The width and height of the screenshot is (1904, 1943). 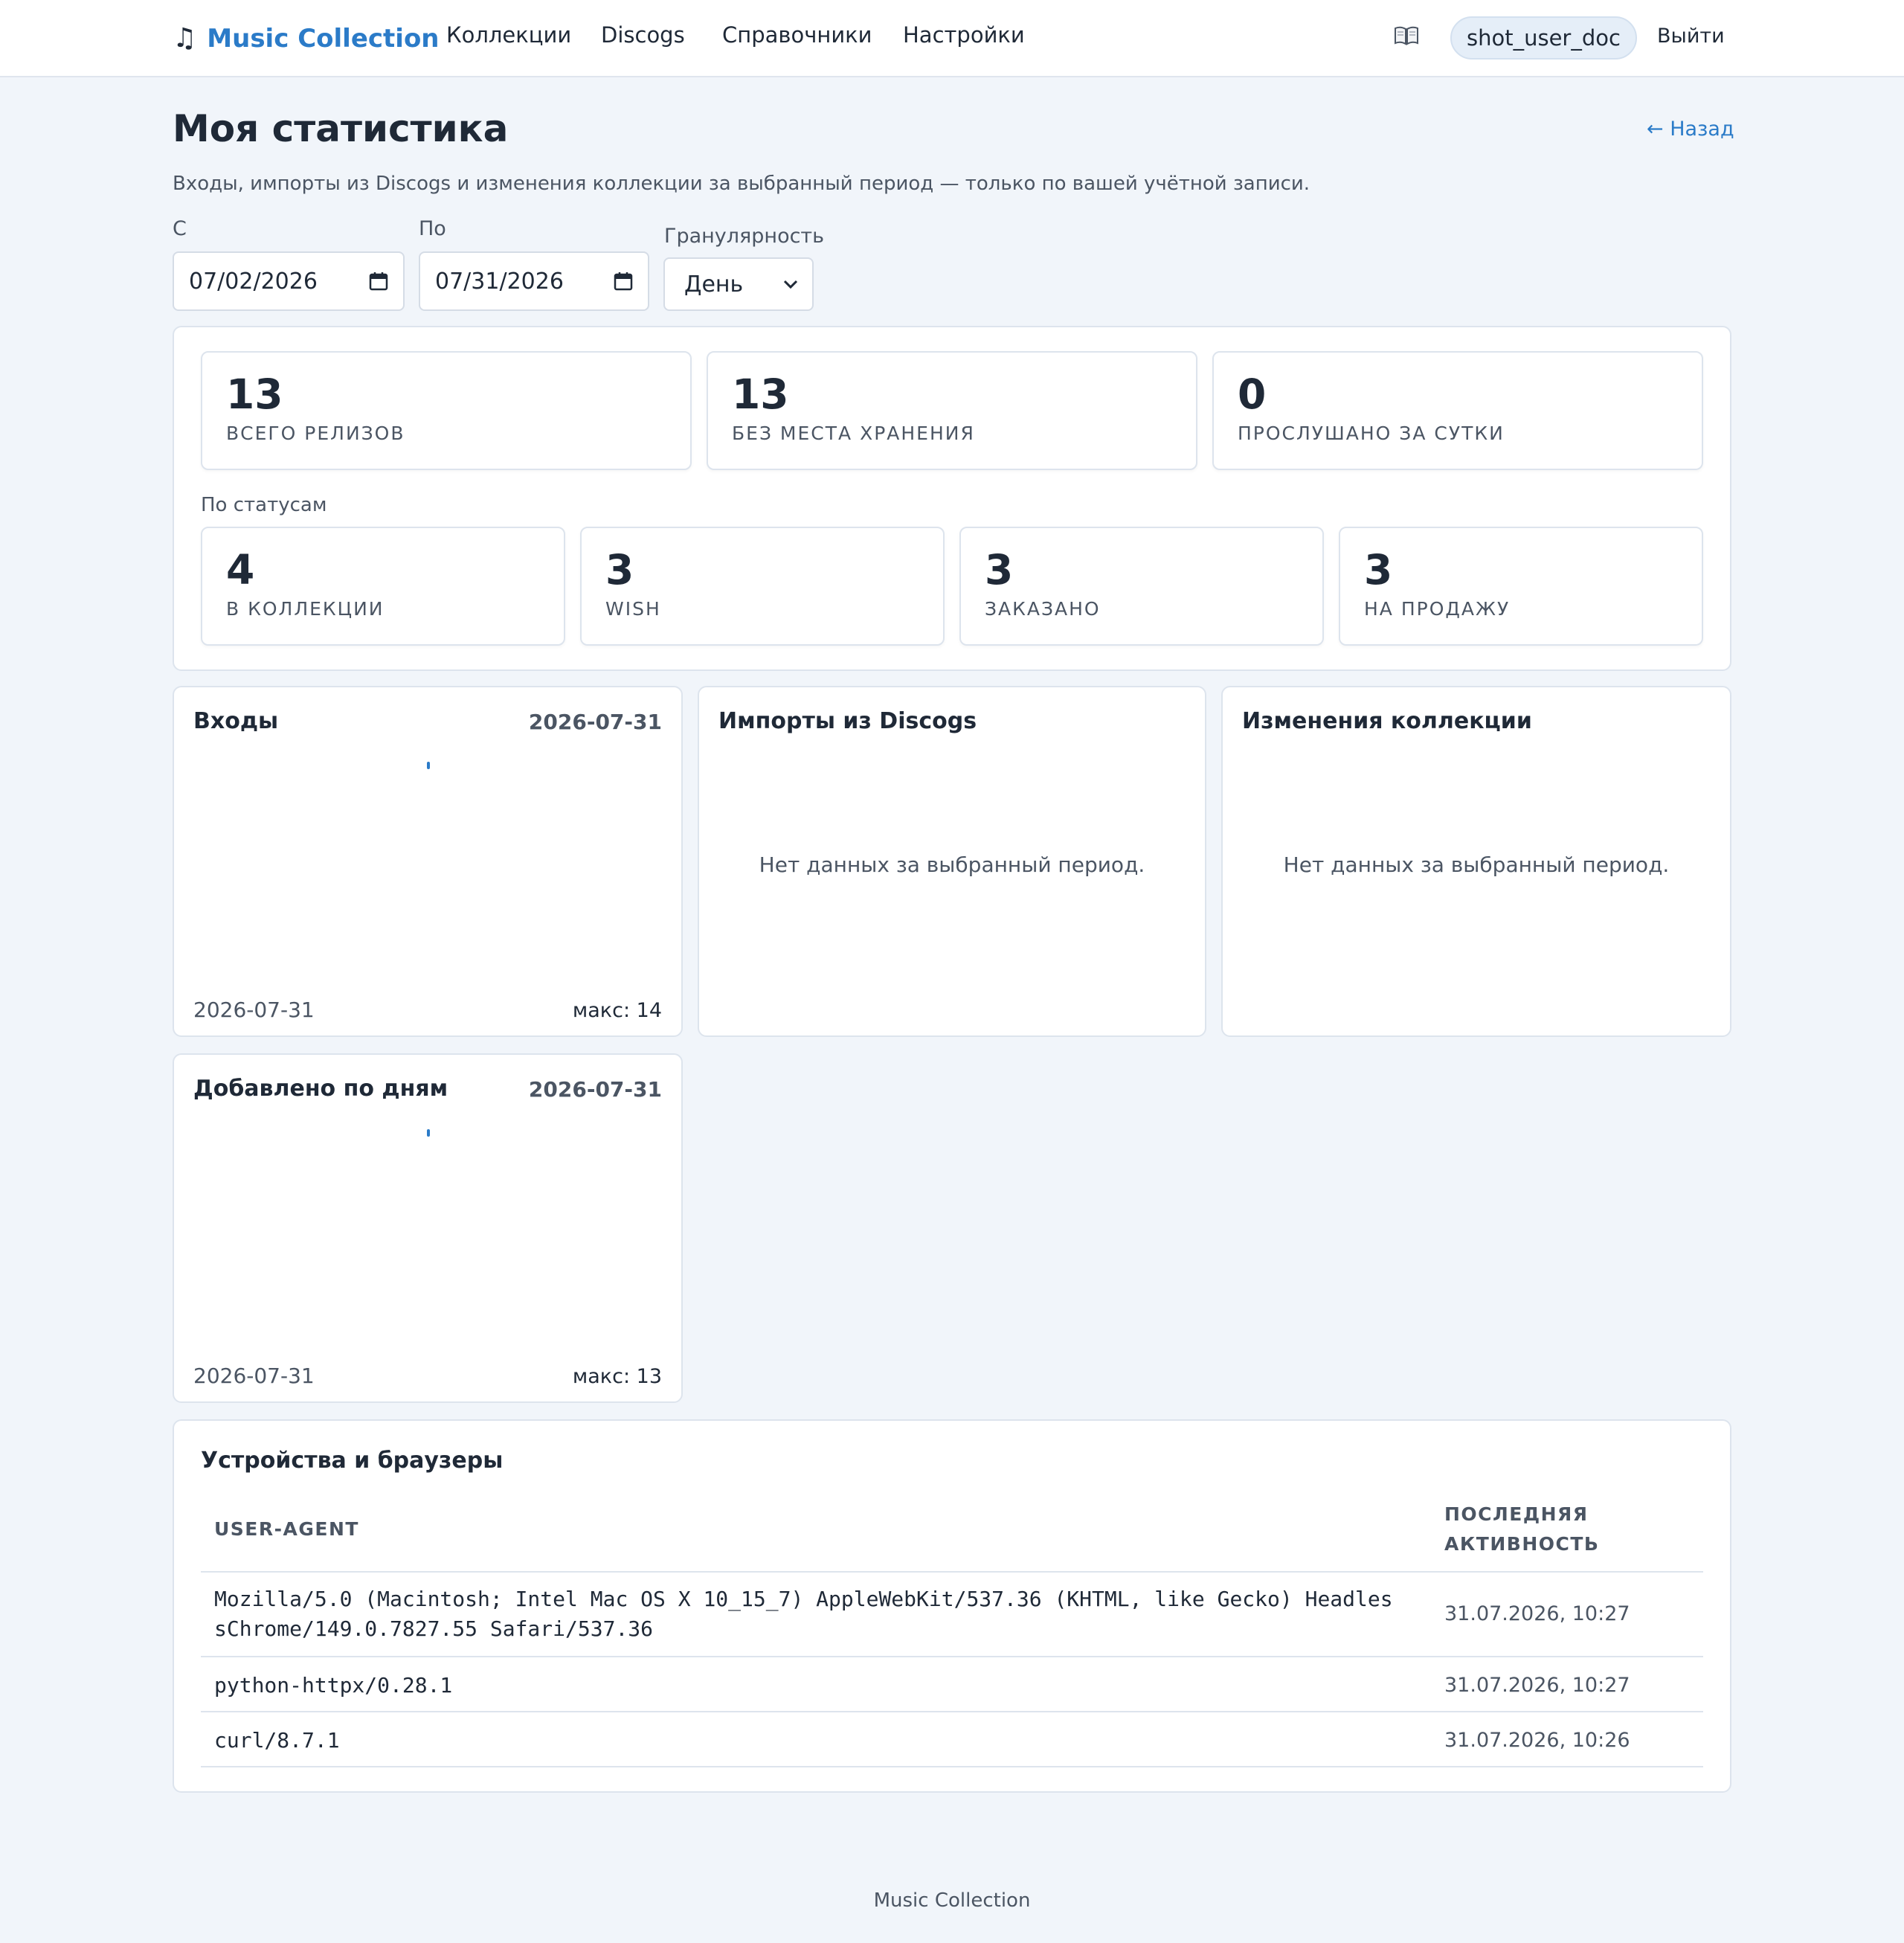 I want to click on logins-chart, so click(x=429, y=765).